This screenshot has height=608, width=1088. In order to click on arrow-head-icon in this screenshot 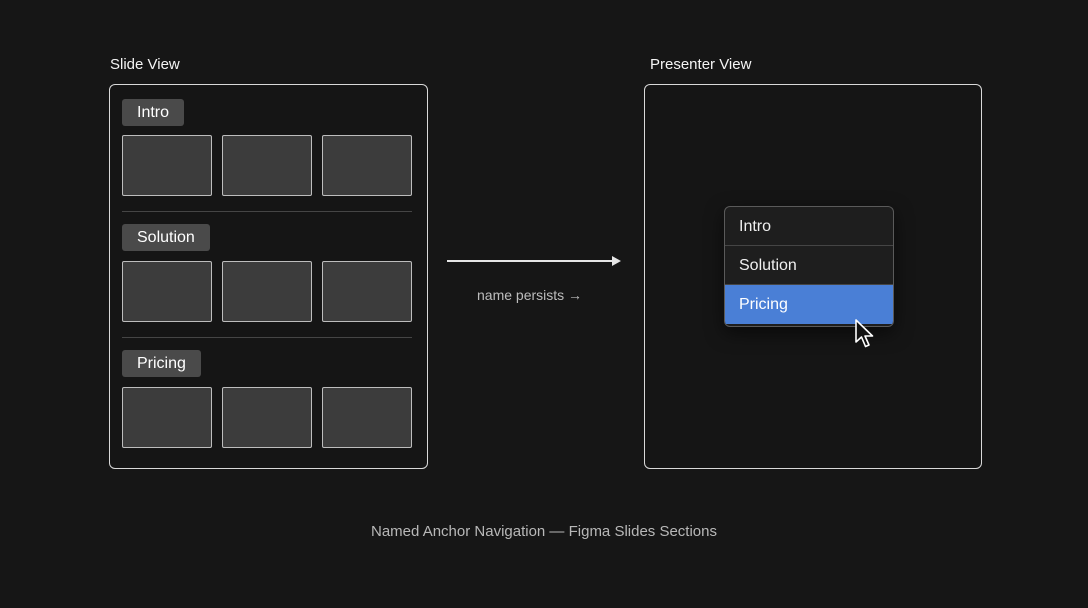, I will do `click(616, 261)`.